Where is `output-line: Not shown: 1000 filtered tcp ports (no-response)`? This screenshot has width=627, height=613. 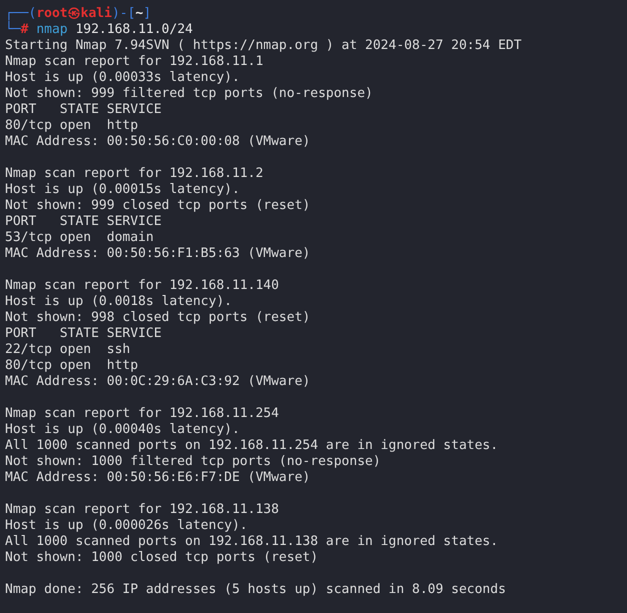
output-line: Not shown: 1000 filtered tcp ports (no-response) is located at coordinates (193, 462).